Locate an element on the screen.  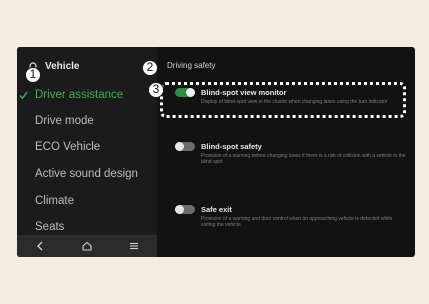
safe-exit-toggle is located at coordinates (185, 209).